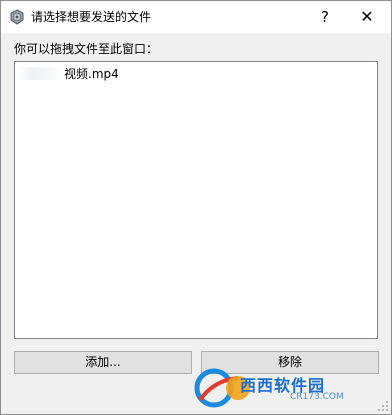 This screenshot has width=392, height=415. What do you see at coordinates (41, 73) in the screenshot?
I see `blurred-filename-prefix` at bounding box center [41, 73].